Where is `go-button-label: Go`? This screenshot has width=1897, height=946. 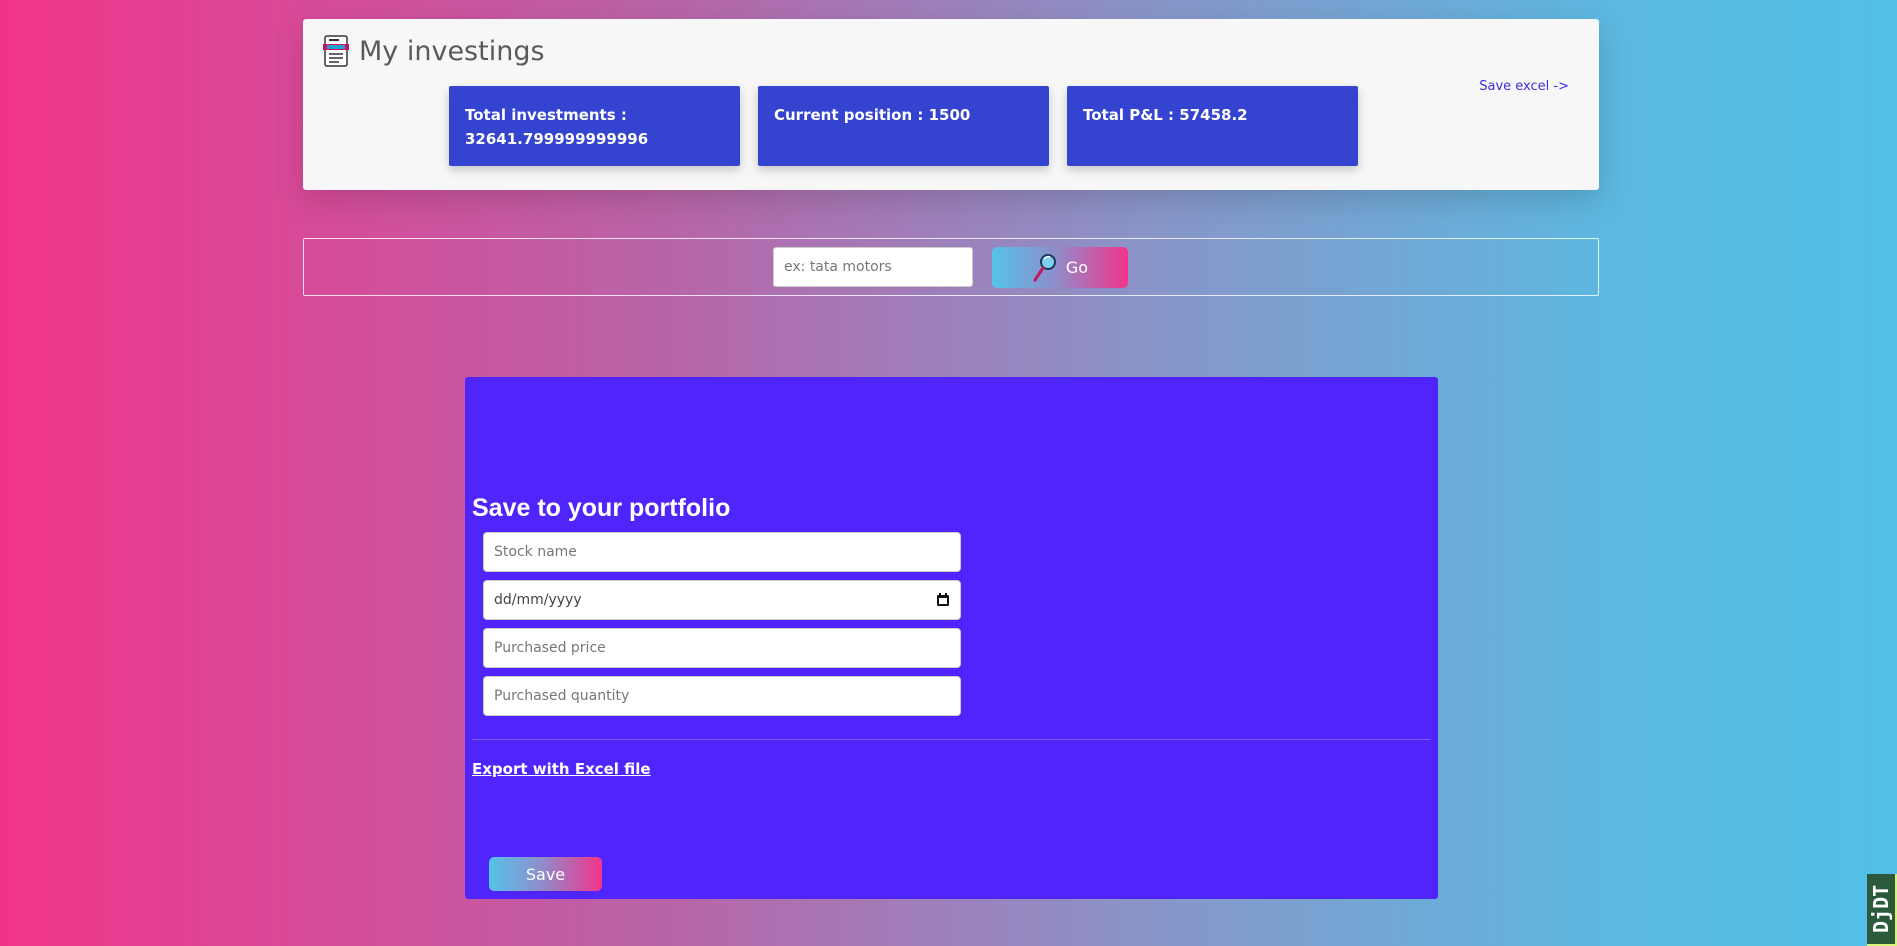 go-button-label: Go is located at coordinates (1077, 267).